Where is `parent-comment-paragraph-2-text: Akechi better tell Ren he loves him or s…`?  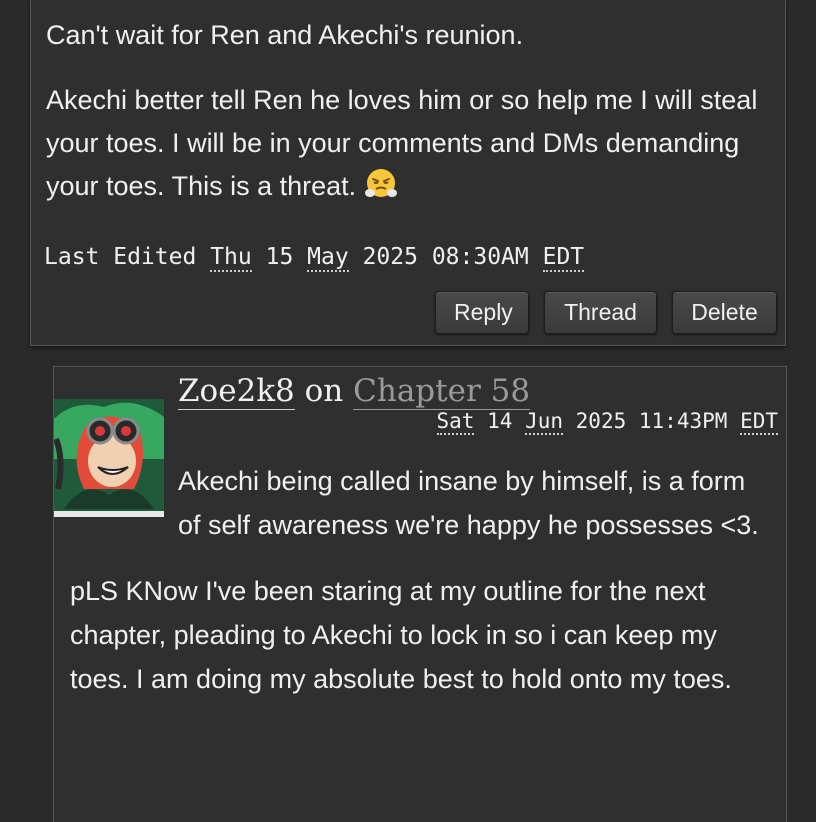
parent-comment-paragraph-2-text: Akechi better tell Ren he loves him or s… is located at coordinates (402, 143).